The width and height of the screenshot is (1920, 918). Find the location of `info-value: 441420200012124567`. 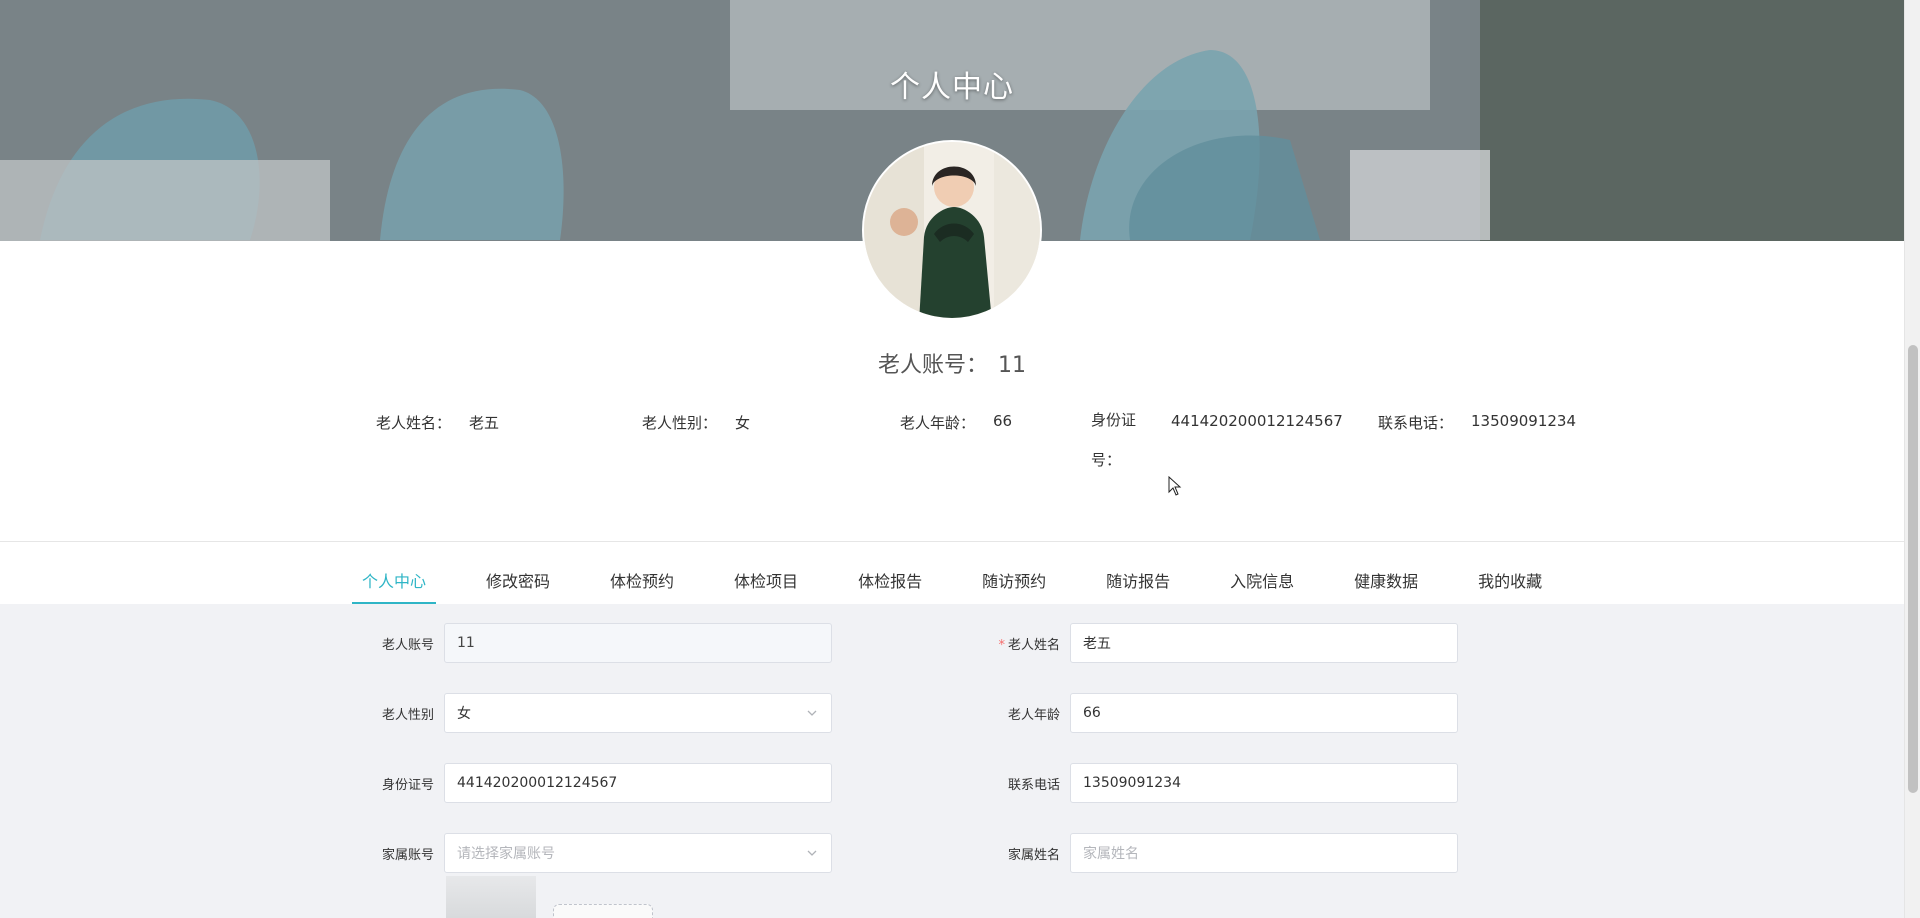

info-value: 441420200012124567 is located at coordinates (1257, 421).